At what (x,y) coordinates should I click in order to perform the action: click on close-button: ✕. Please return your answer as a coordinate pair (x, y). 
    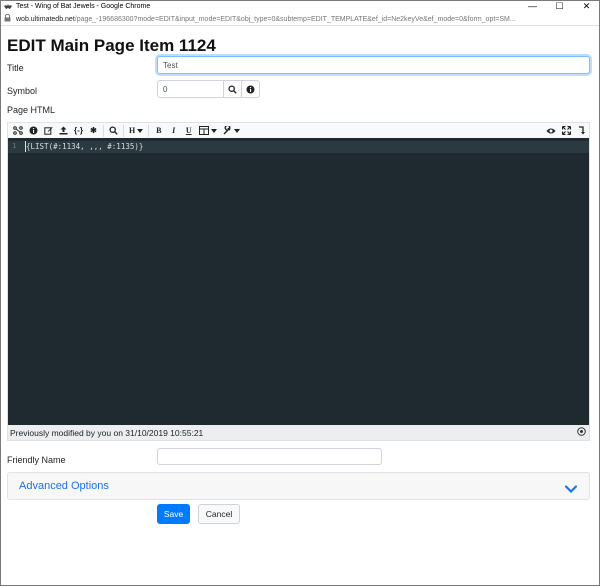
    Looking at the image, I should click on (586, 6).